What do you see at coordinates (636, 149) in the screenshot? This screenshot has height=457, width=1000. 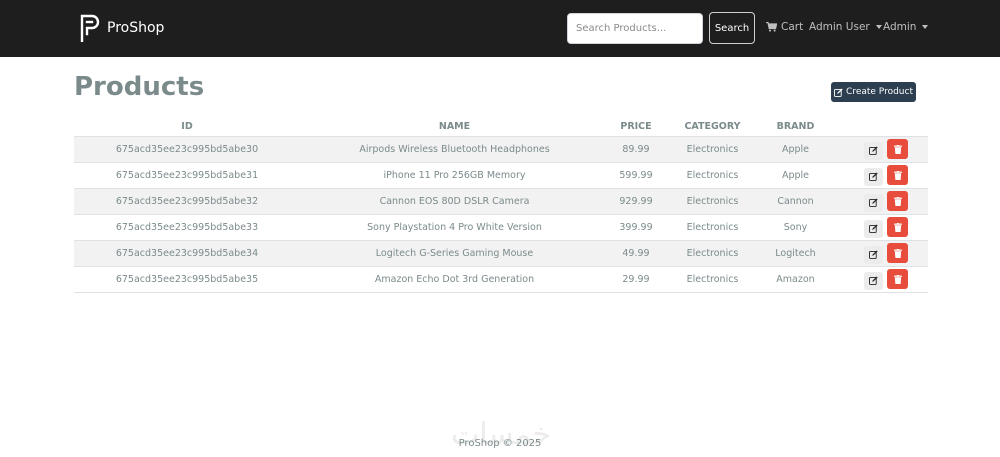 I see `cell-price: 89.99` at bounding box center [636, 149].